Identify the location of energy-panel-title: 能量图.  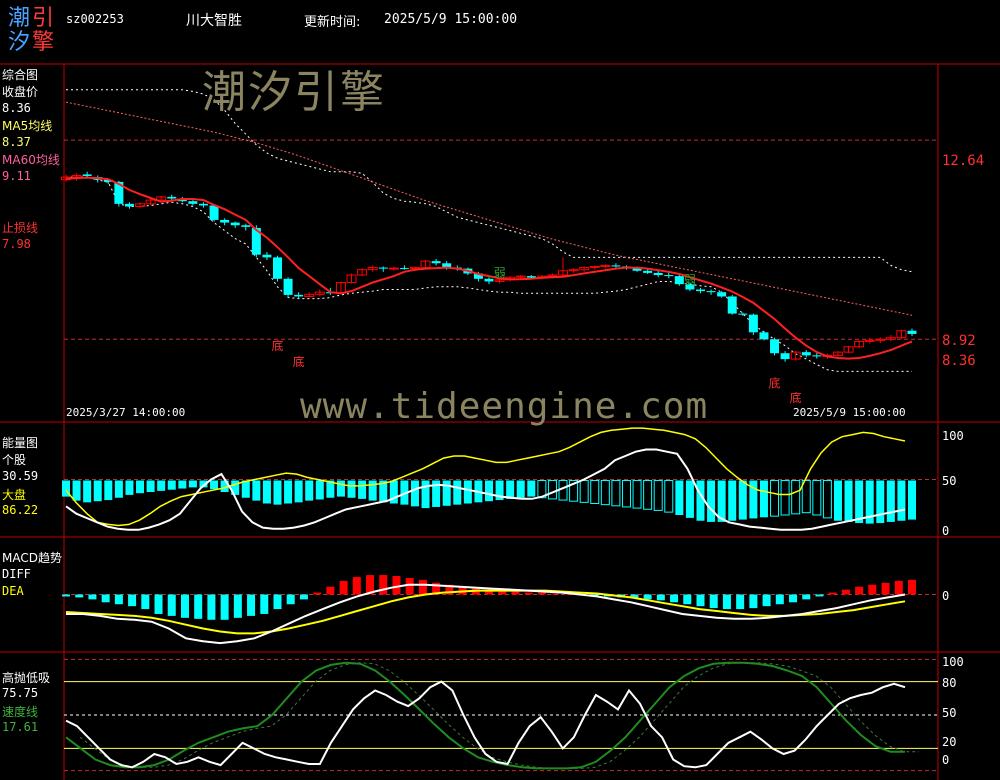
(20, 443).